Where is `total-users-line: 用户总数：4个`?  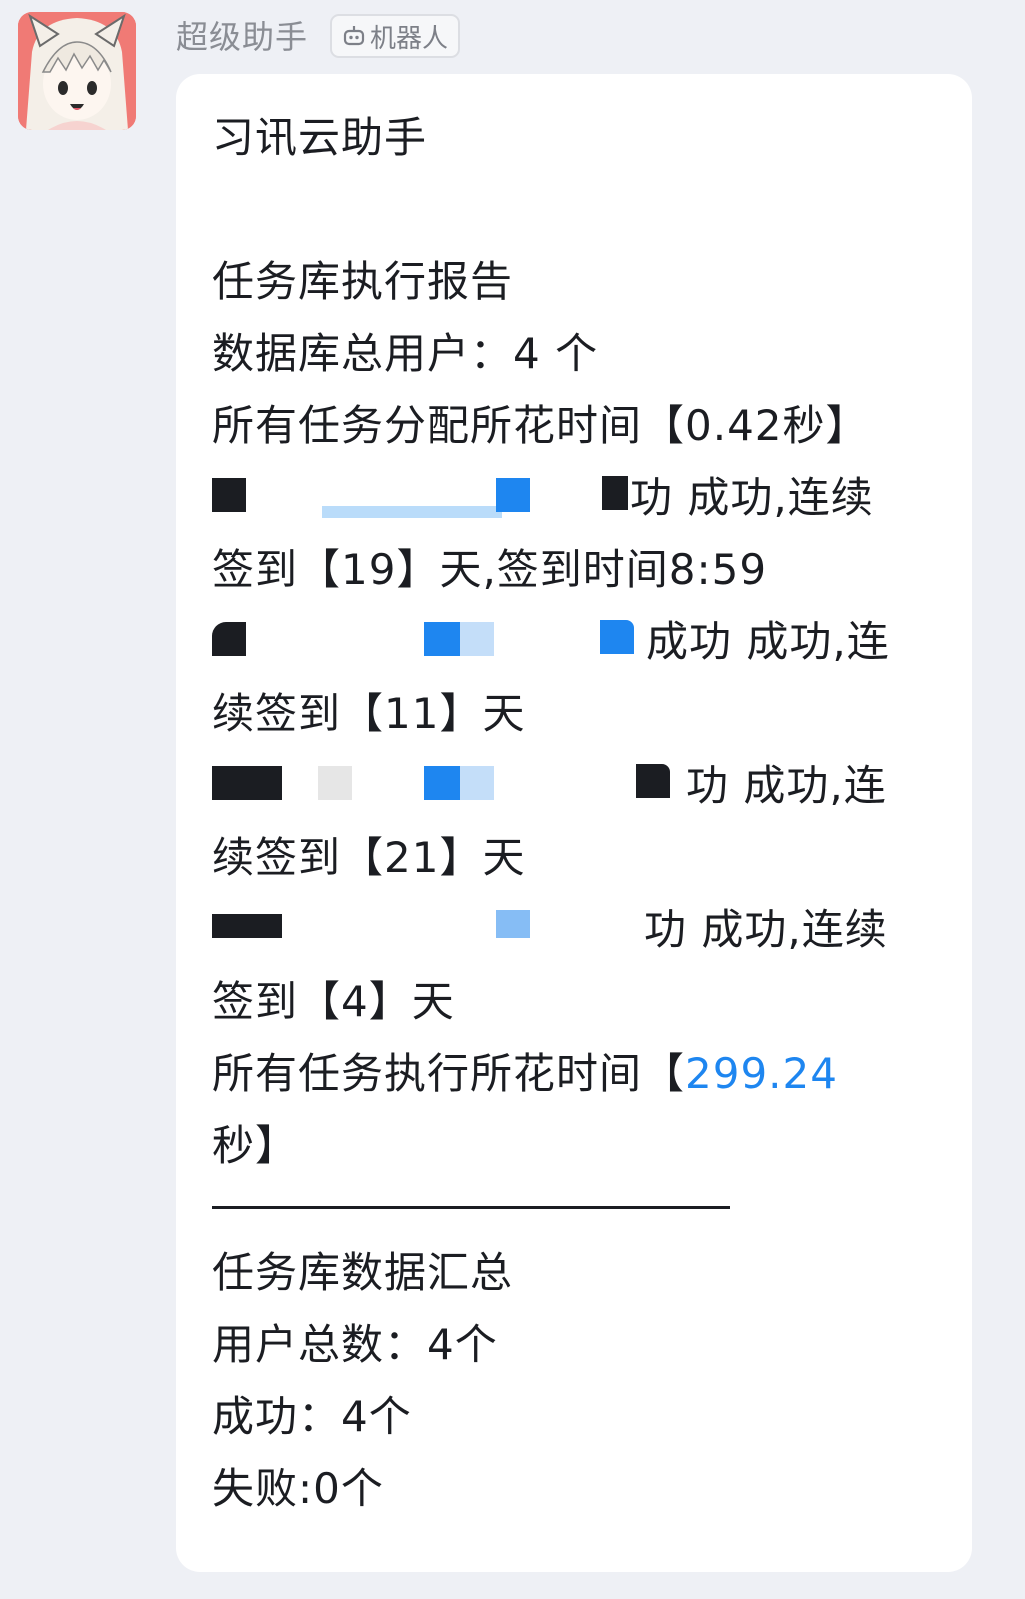 total-users-line: 用户总数：4个 is located at coordinates (355, 1344).